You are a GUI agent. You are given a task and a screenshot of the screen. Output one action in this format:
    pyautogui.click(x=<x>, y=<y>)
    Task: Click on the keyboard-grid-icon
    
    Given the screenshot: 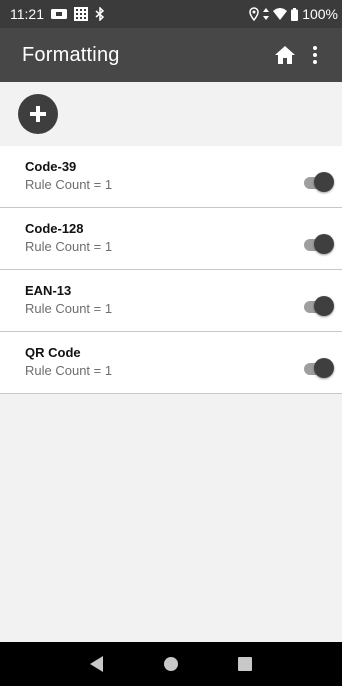 What is the action you would take?
    pyautogui.click(x=81, y=14)
    